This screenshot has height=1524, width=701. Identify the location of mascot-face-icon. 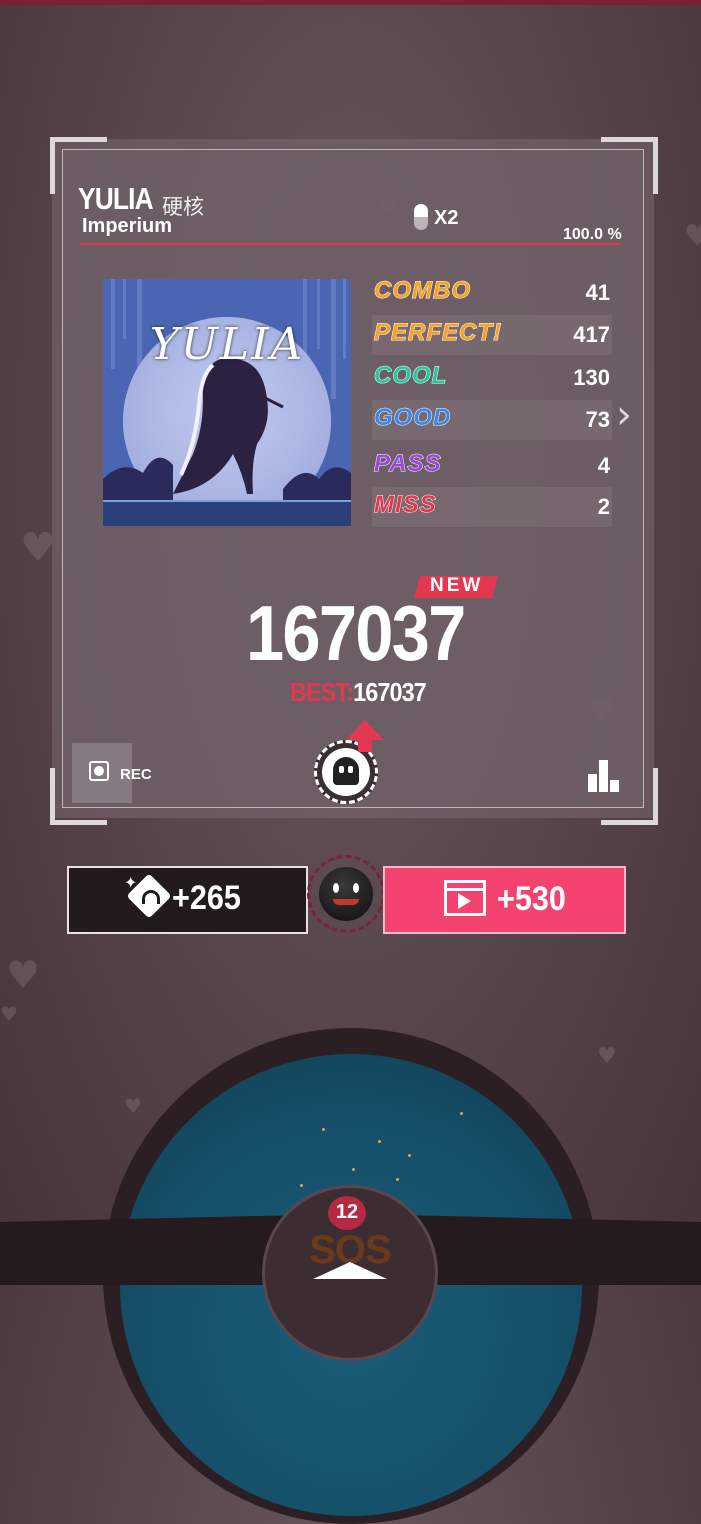
(346, 894).